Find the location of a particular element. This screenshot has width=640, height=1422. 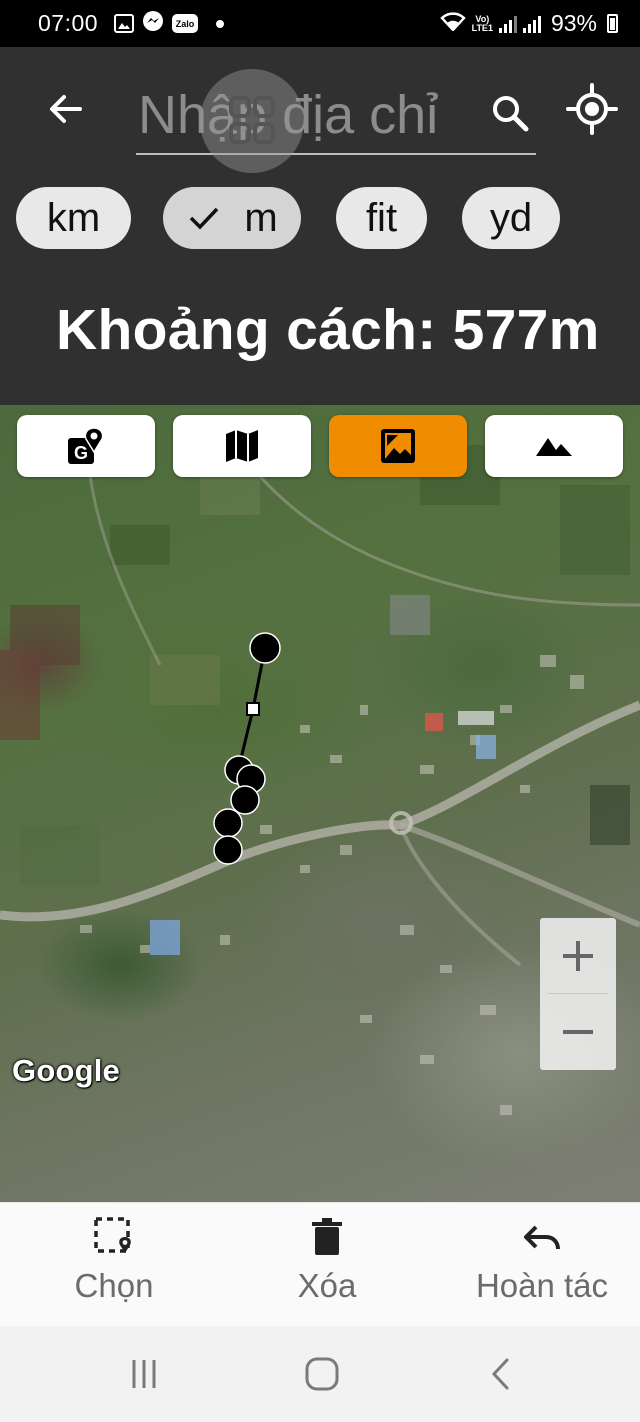

svg-text: G is located at coordinates (81, 453).